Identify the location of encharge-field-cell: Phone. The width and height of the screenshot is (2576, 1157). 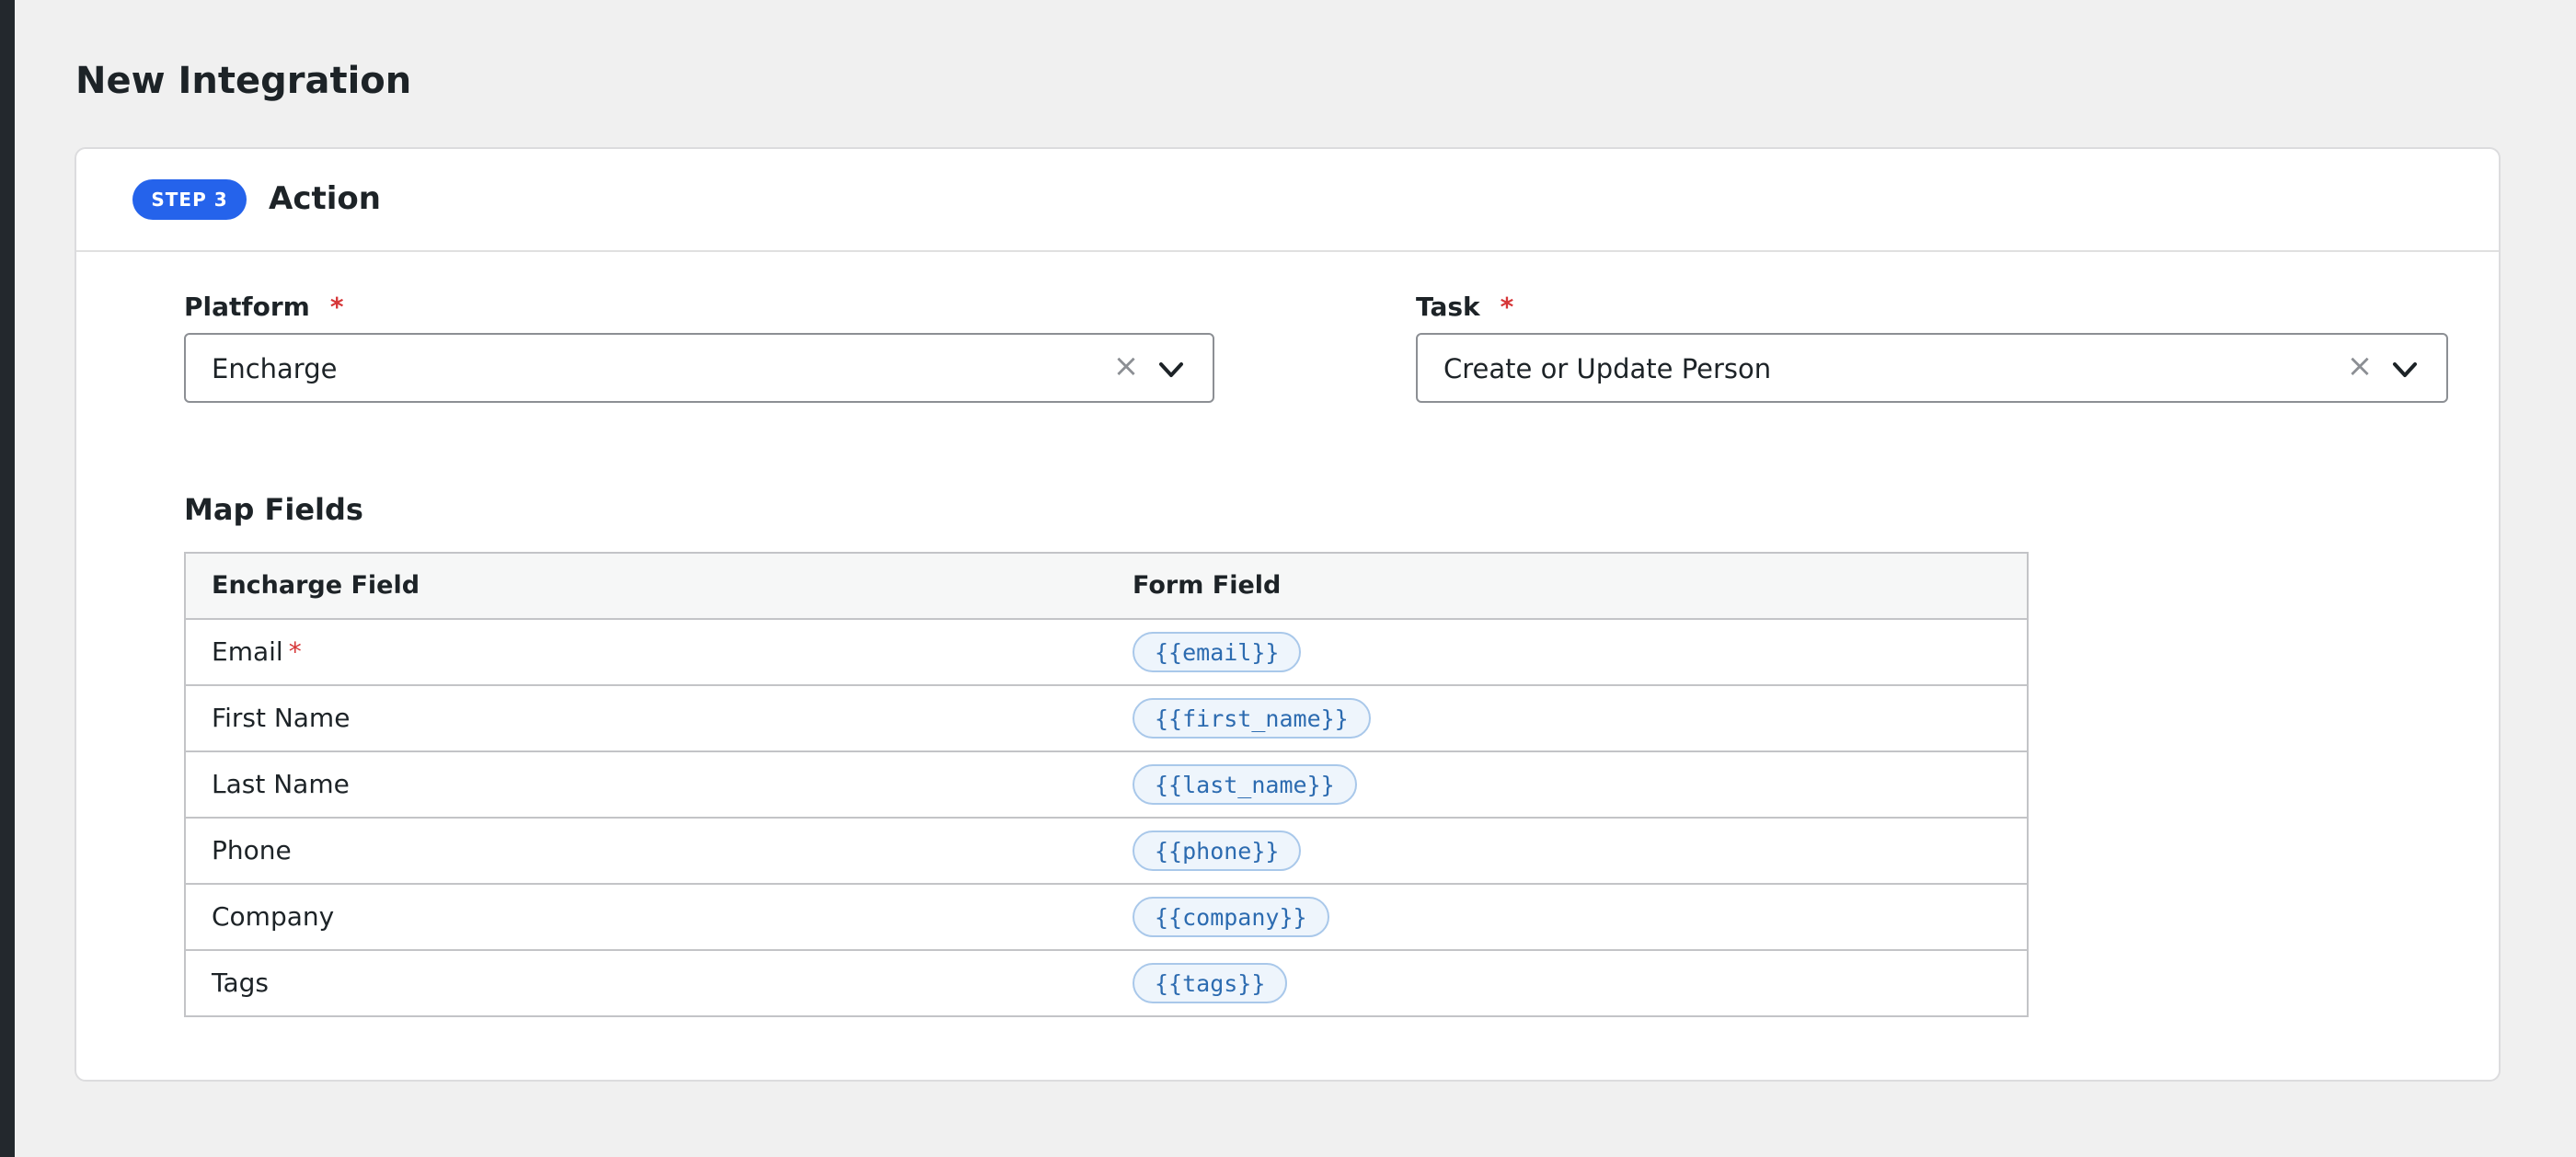
(645, 851).